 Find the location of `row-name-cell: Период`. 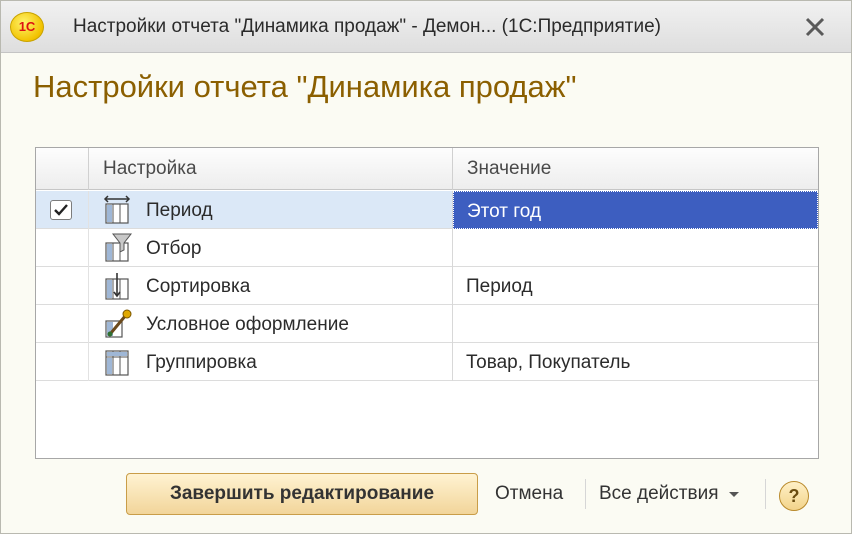

row-name-cell: Период is located at coordinates (271, 210).